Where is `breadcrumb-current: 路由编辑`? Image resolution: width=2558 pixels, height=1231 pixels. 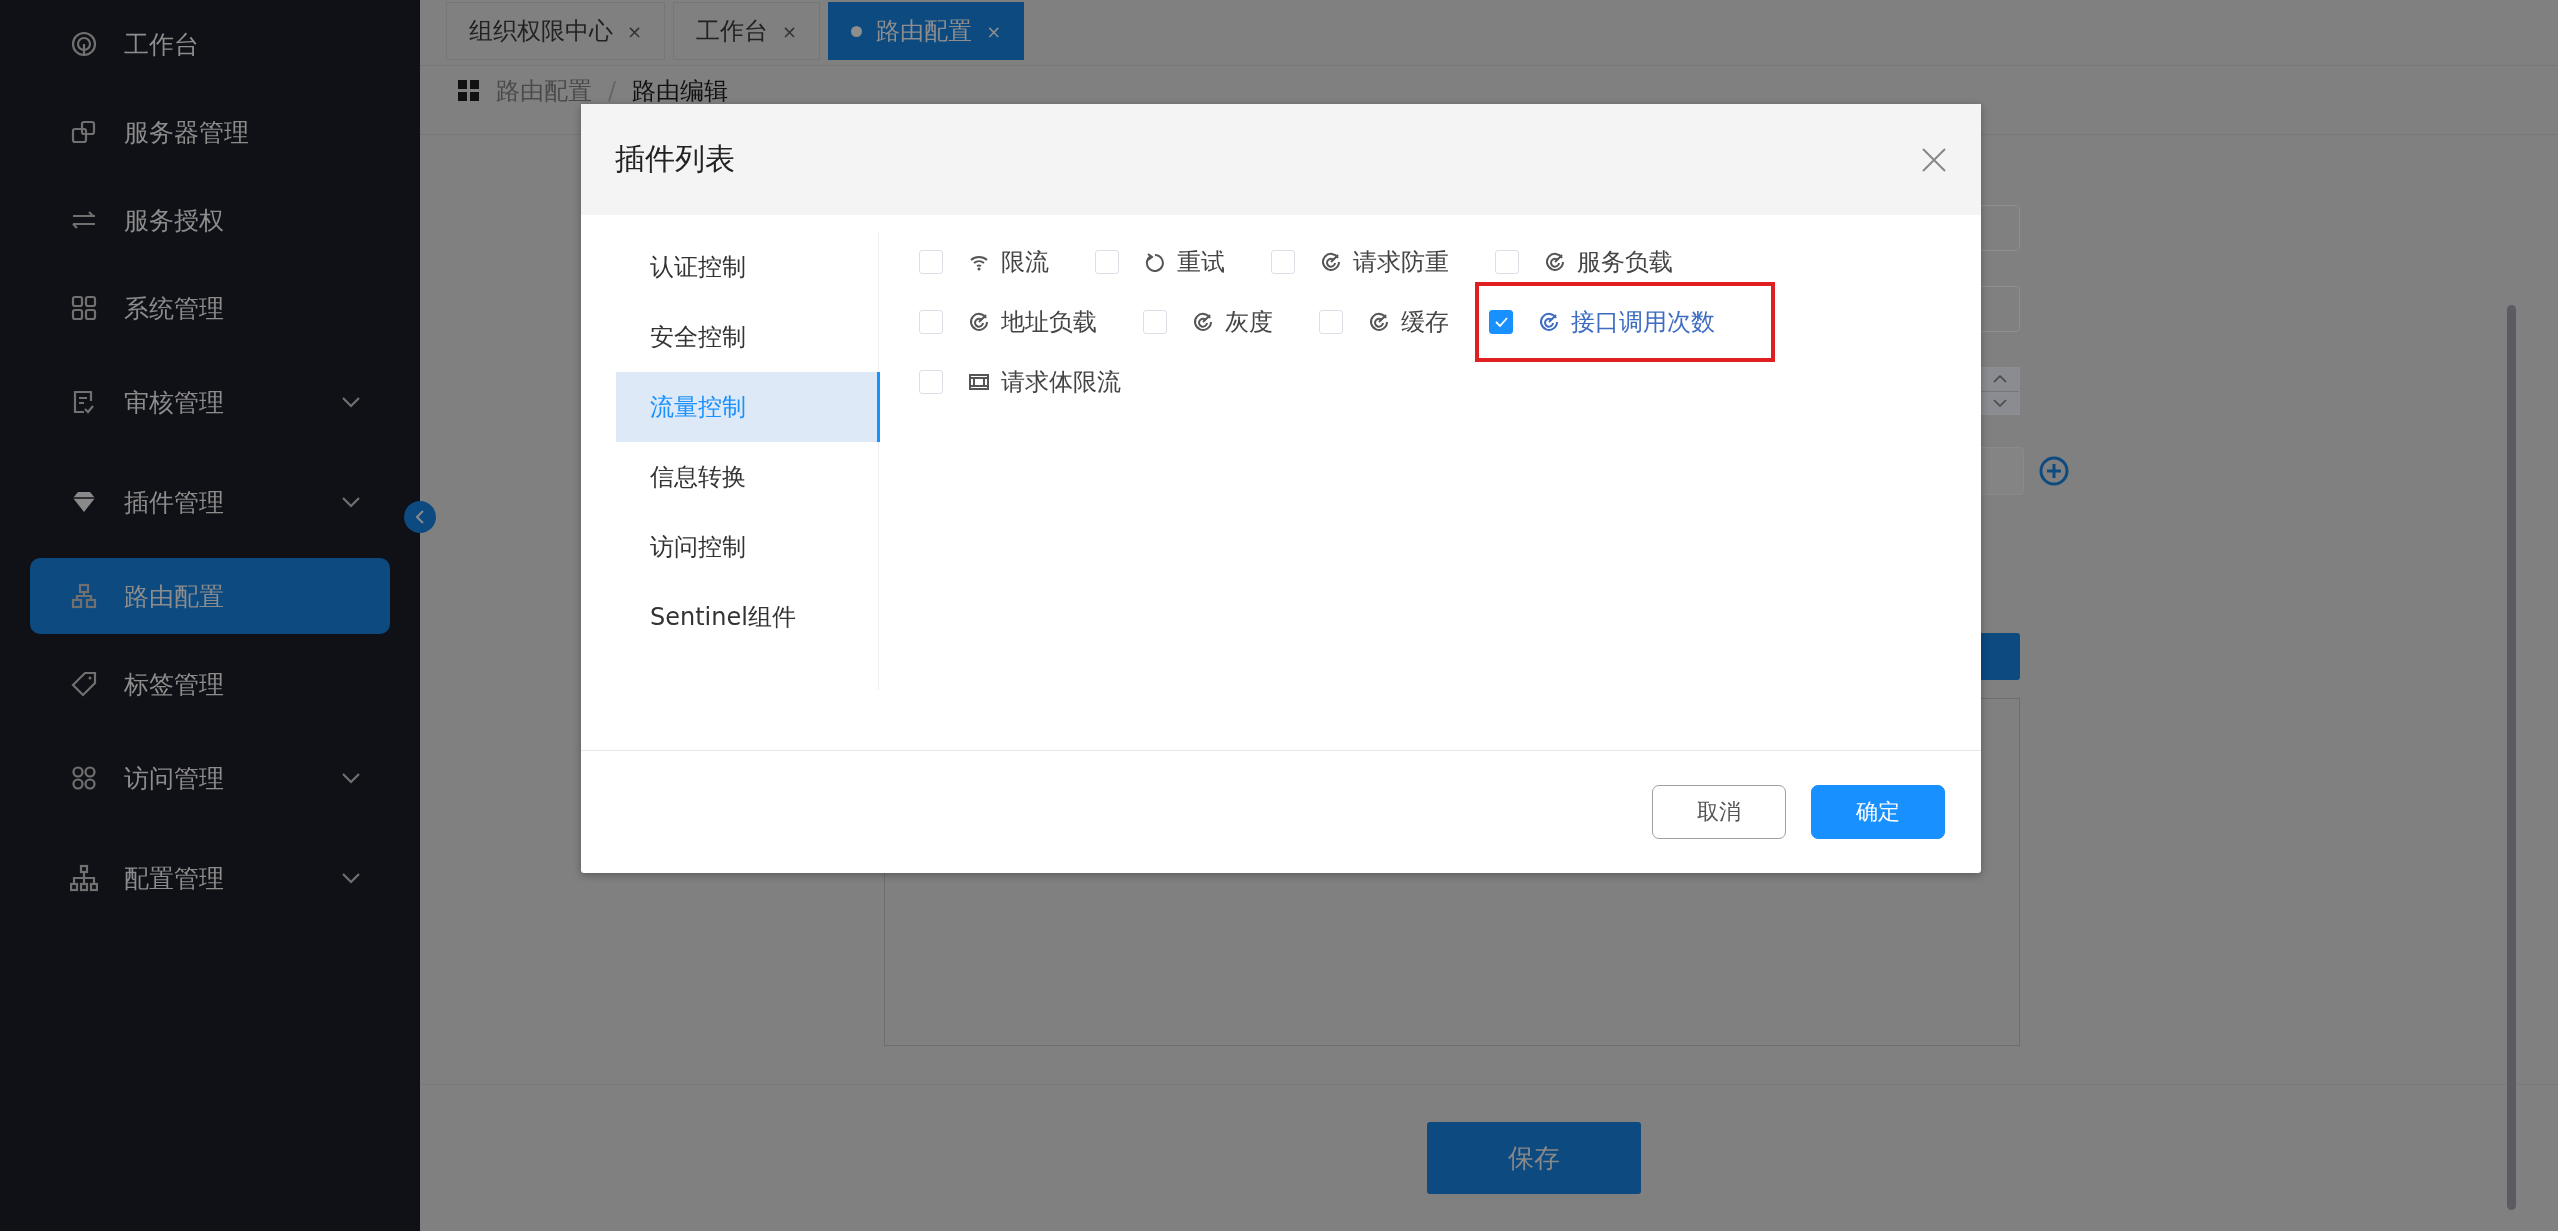 breadcrumb-current: 路由编辑 is located at coordinates (680, 91).